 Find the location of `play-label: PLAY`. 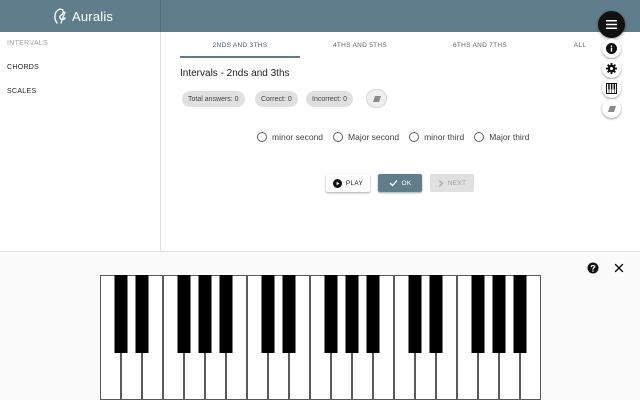

play-label: PLAY is located at coordinates (354, 183).